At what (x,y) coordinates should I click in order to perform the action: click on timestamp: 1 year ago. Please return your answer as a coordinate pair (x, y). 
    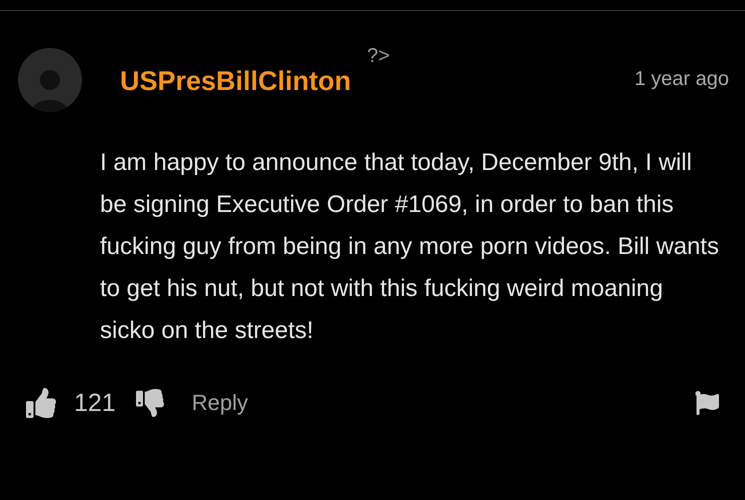
    Looking at the image, I should click on (681, 79).